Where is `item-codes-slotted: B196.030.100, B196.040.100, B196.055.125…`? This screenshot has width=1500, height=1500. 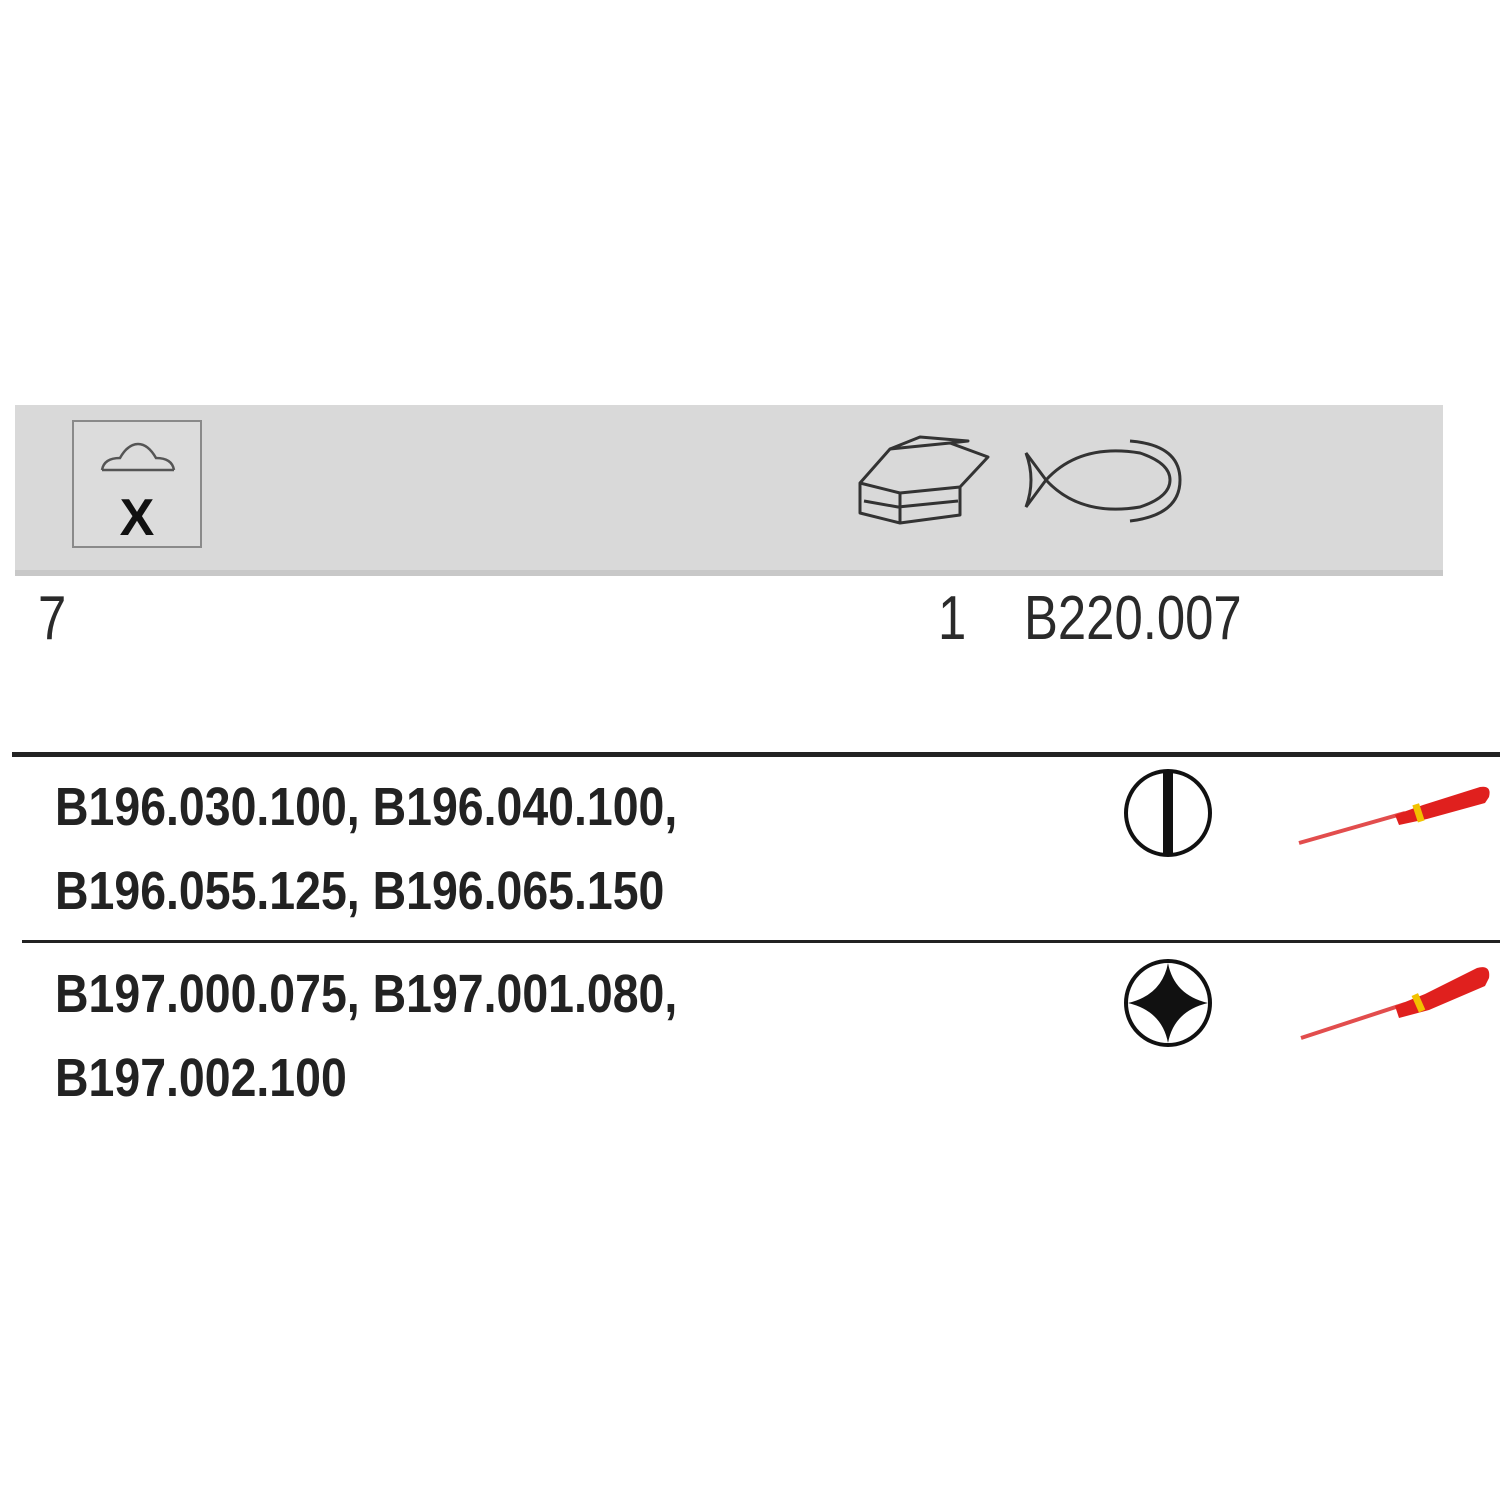 item-codes-slotted: B196.030.100, B196.040.100, B196.055.125… is located at coordinates (366, 849).